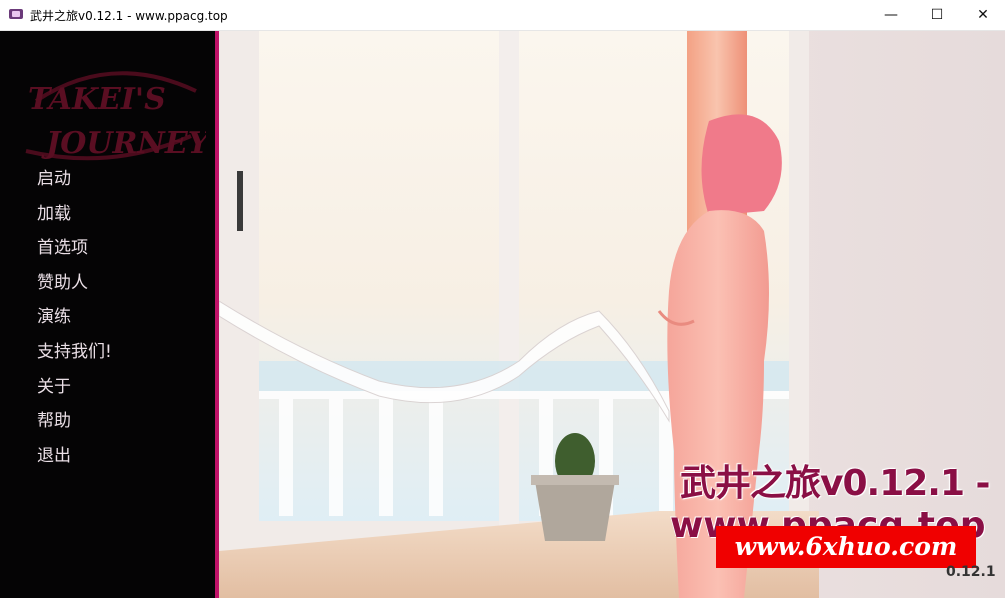  Describe the element at coordinates (217, 314) in the screenshot. I see `menu-panel-edge` at that location.